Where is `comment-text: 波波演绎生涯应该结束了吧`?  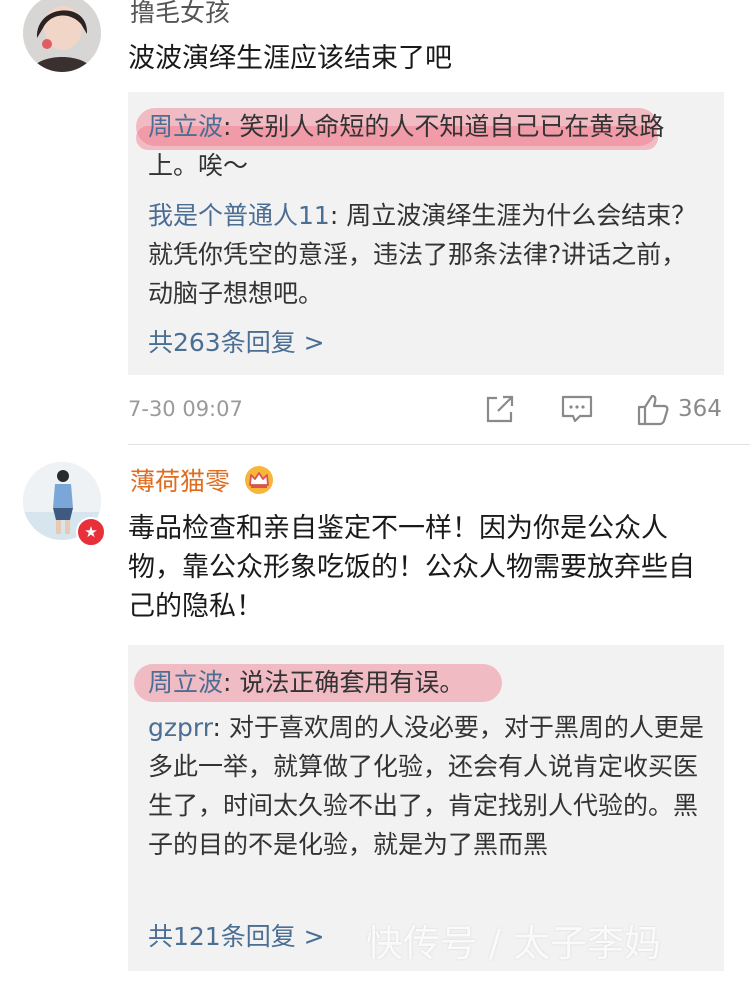
comment-text: 波波演绎生涯应该结束了吧 is located at coordinates (290, 58).